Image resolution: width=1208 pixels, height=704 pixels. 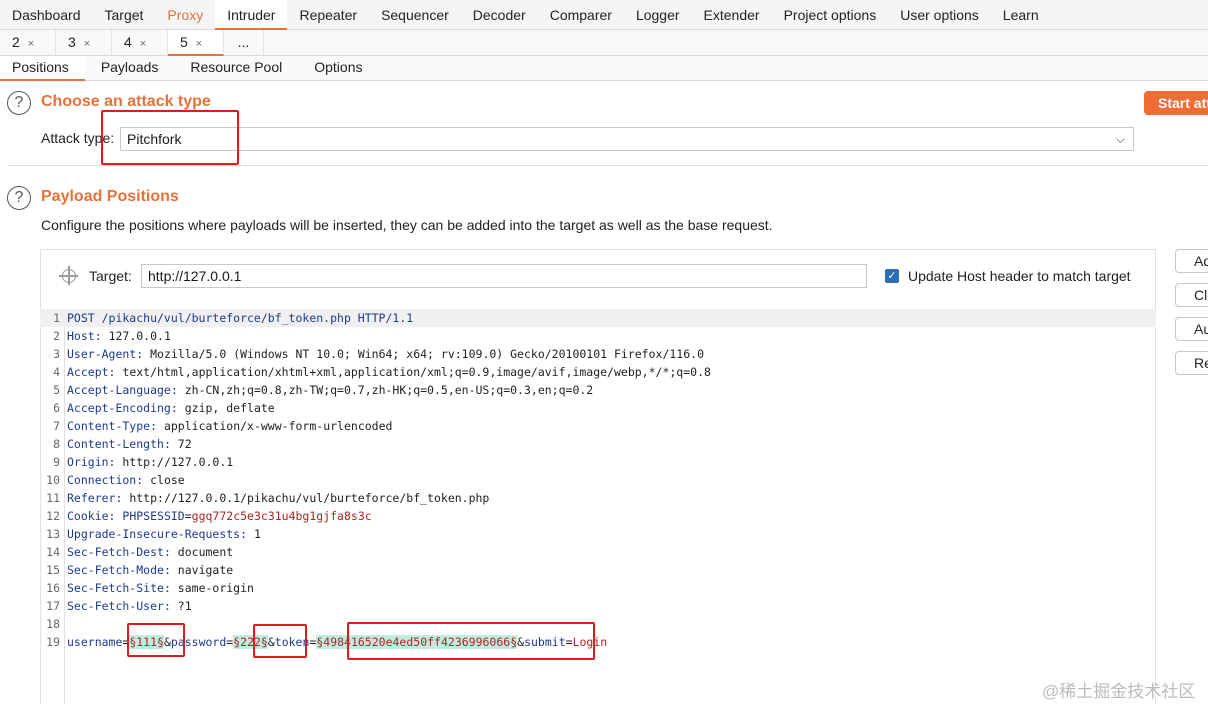 What do you see at coordinates (153, 534) in the screenshot?
I see `request-line: 13 Upgrade-Insecure-Requests: 1` at bounding box center [153, 534].